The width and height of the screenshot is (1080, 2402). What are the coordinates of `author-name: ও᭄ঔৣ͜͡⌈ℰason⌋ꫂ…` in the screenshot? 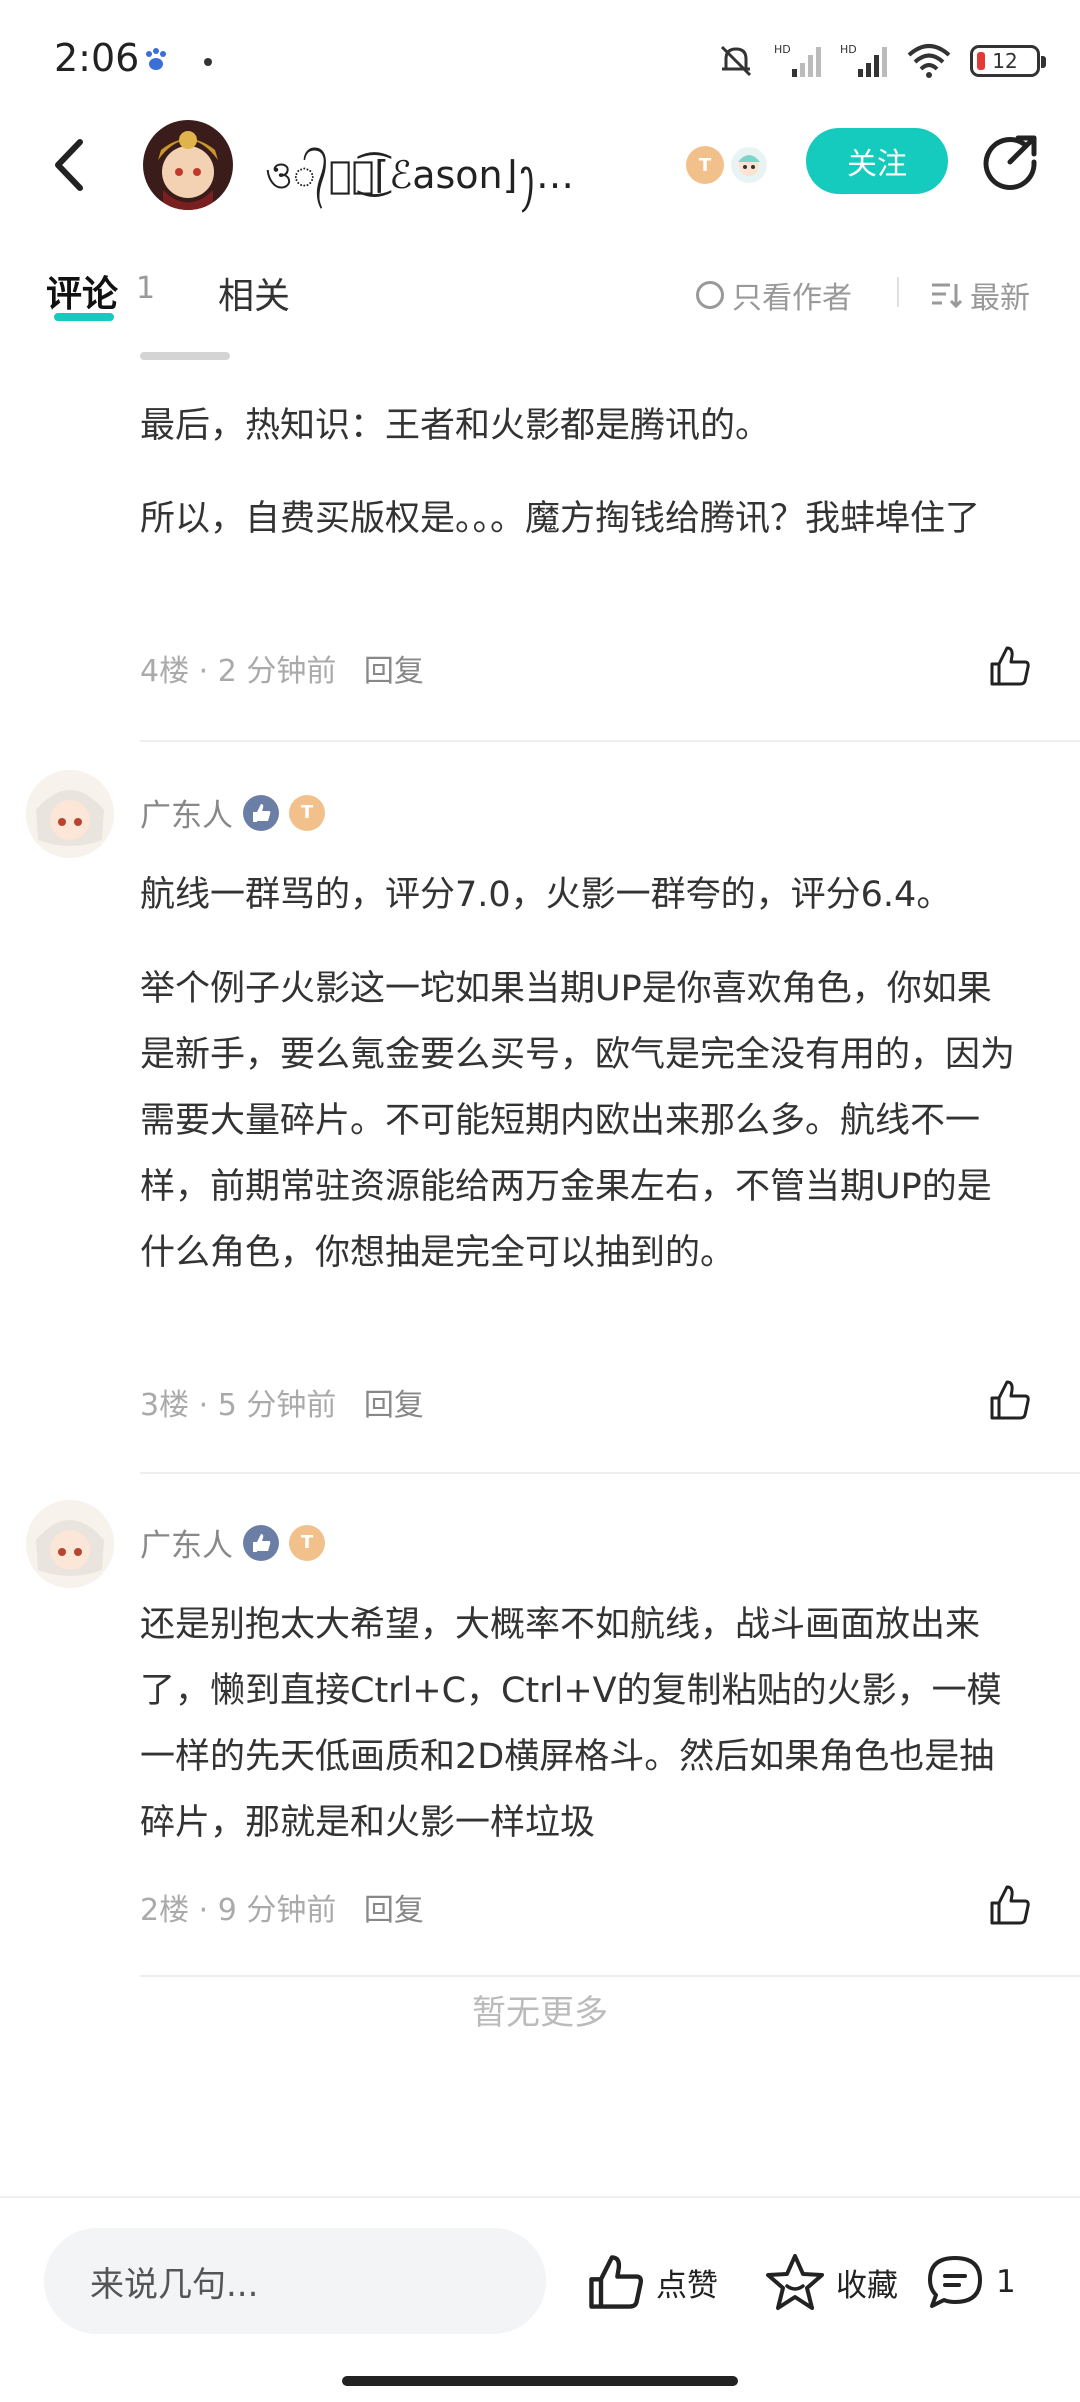 It's located at (445, 178).